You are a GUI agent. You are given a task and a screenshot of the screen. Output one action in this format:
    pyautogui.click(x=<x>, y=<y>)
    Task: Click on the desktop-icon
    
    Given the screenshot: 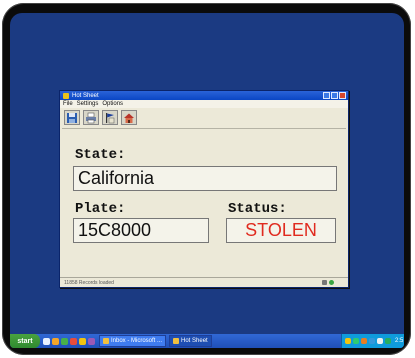 What is the action you would take?
    pyautogui.click(x=46, y=341)
    